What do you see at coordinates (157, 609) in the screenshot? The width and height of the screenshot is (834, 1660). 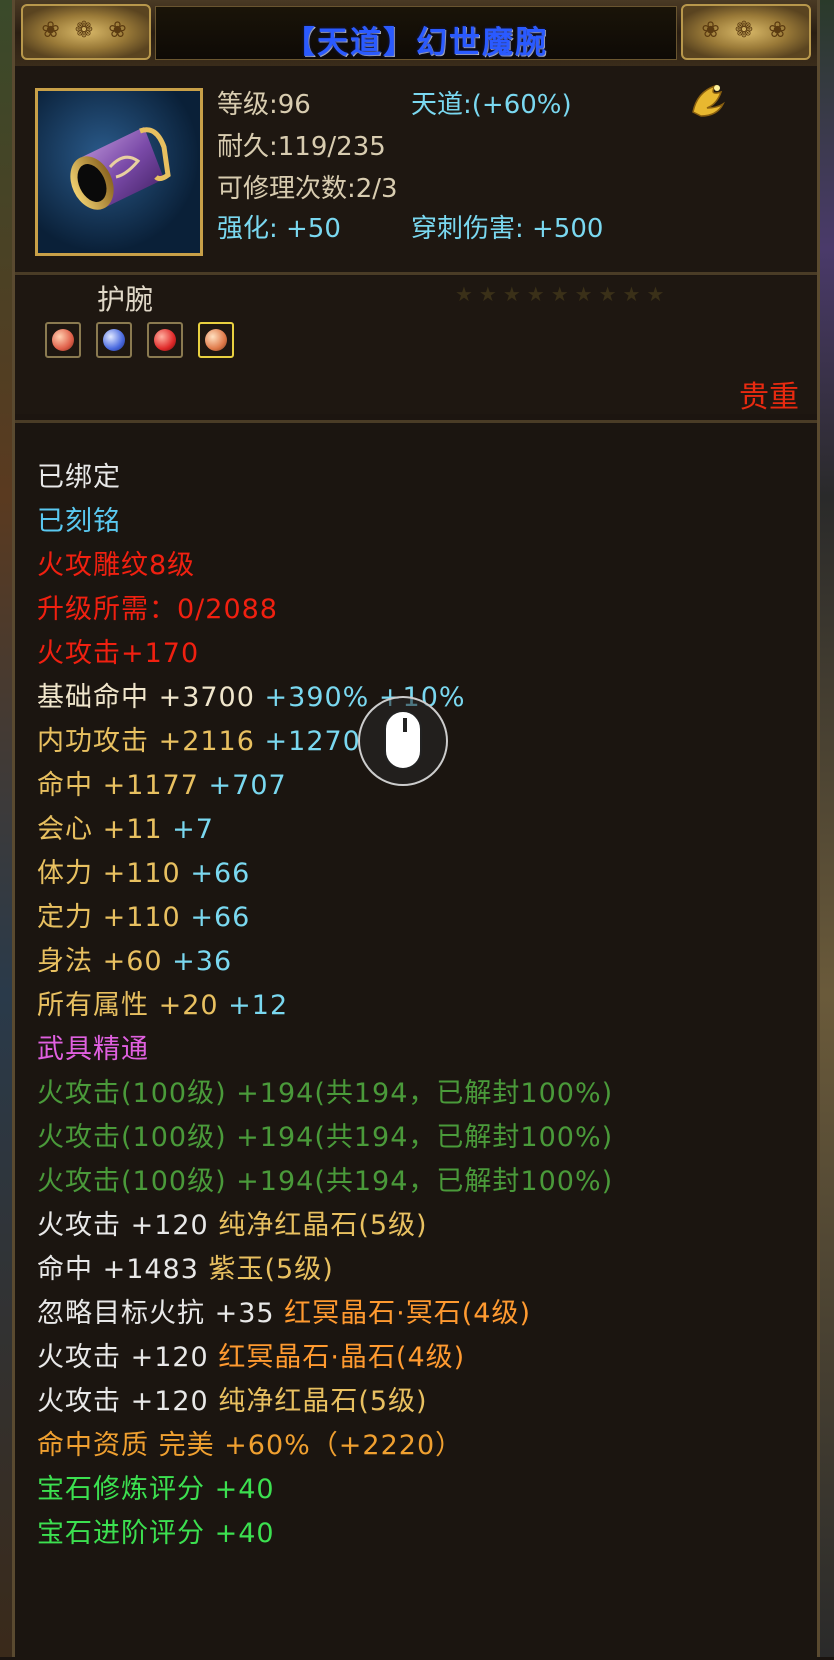 I see `upgrade-requirement: 升级所需：0/2088` at bounding box center [157, 609].